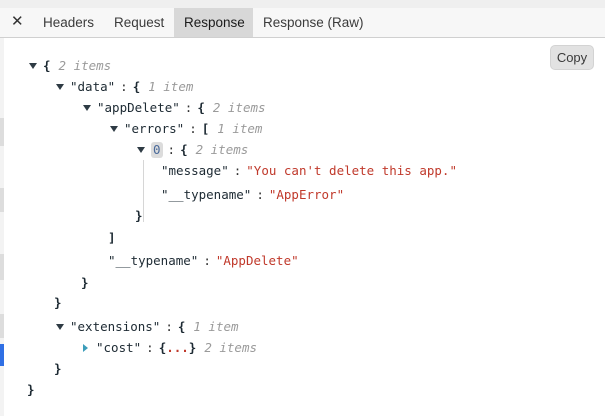 Image resolution: width=605 pixels, height=416 pixels. Describe the element at coordinates (17, 22) in the screenshot. I see `close-icon: ✕` at that location.